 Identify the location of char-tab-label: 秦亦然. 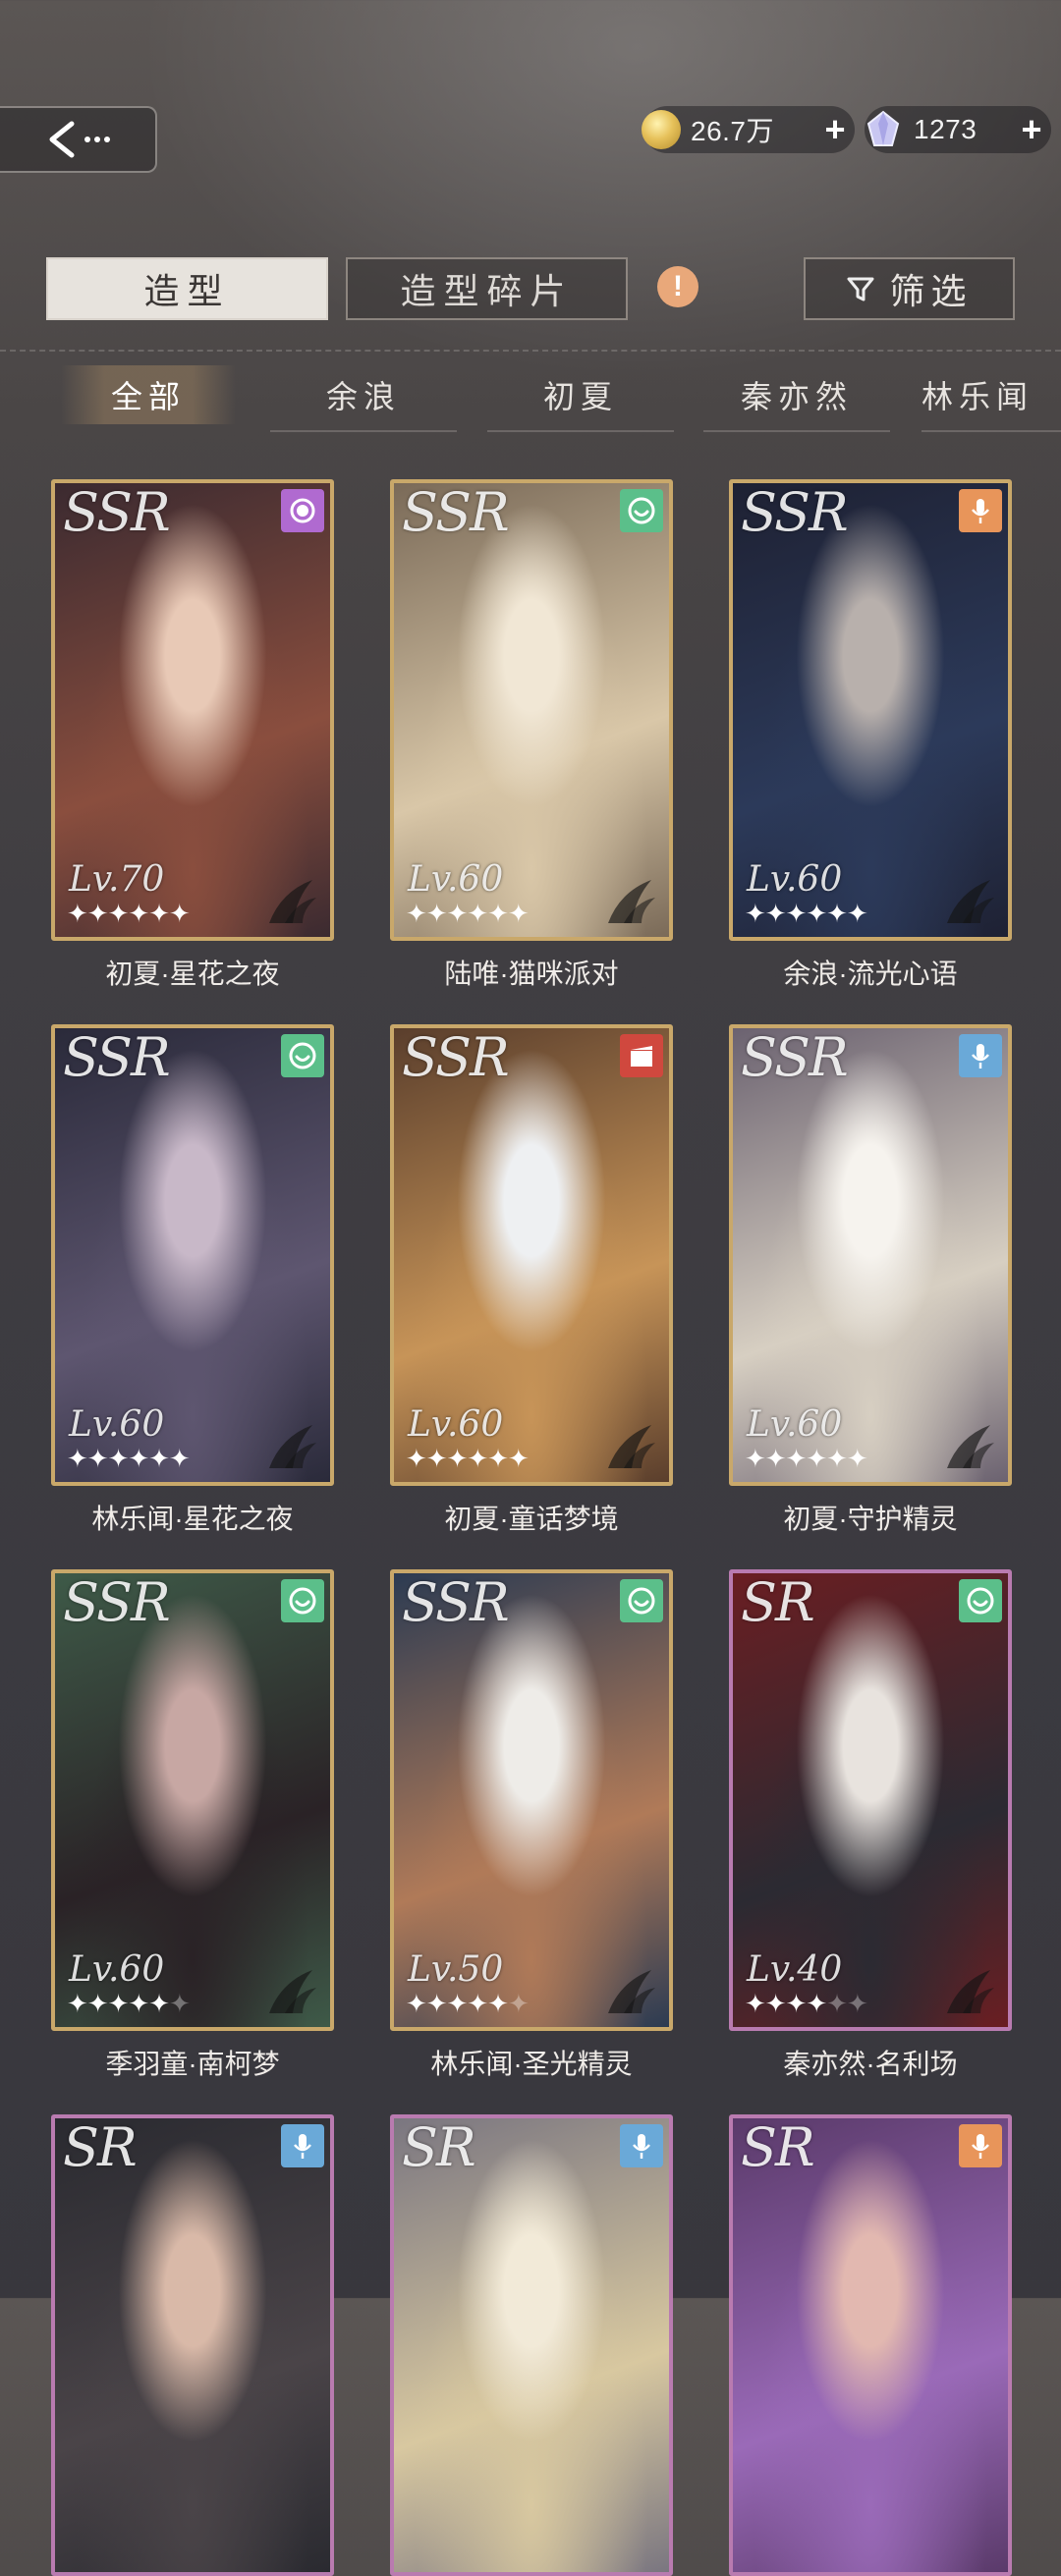
(796, 396).